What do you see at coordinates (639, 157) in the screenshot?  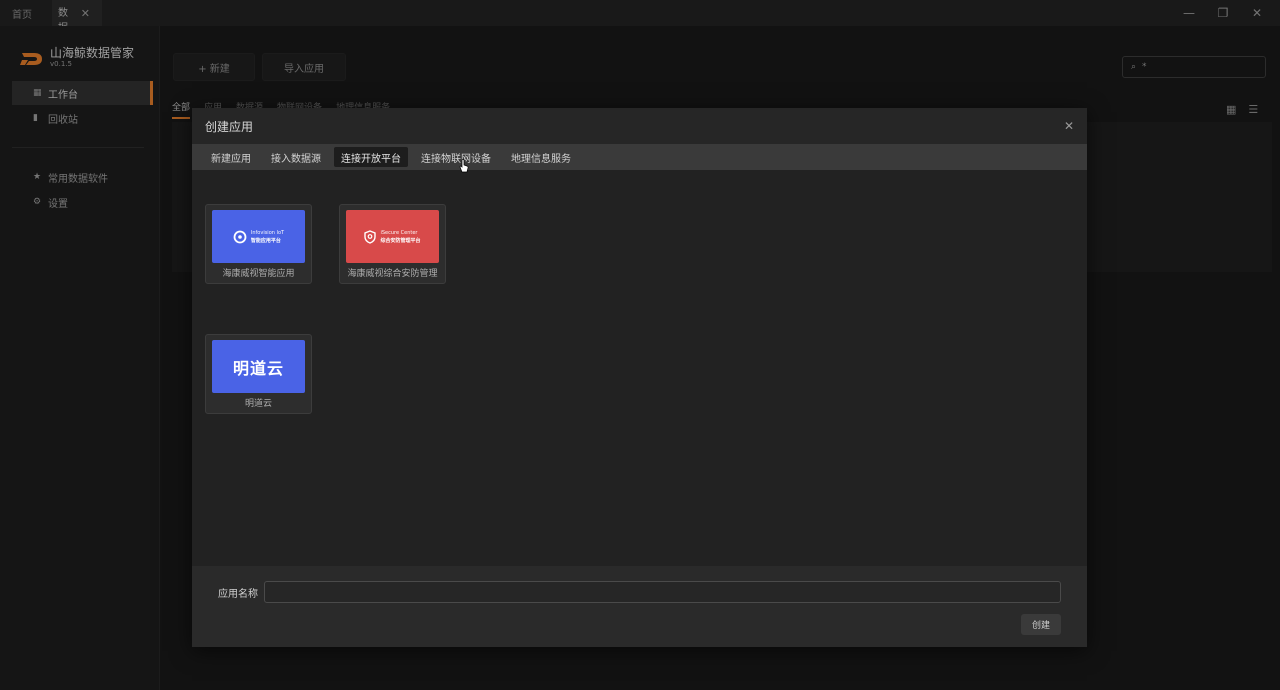 I see `dialog-tabs: 新建应用 接入数据源 连接开放平台 连接物联网设备 地理信息服务` at bounding box center [639, 157].